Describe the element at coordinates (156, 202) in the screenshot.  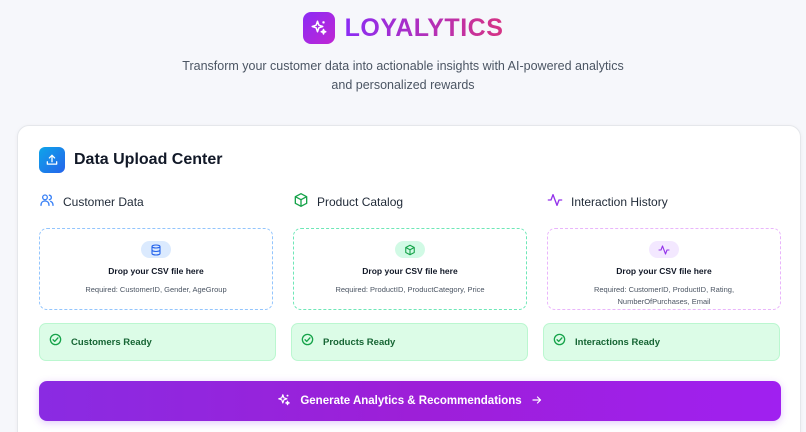
I see `customer-data-header: Customer Data` at that location.